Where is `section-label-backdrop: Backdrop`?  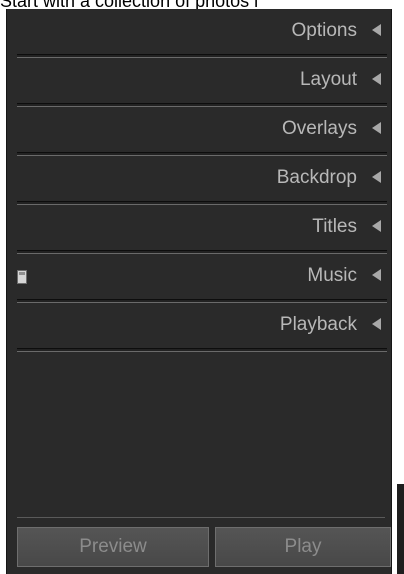 section-label-backdrop: Backdrop is located at coordinates (316, 177).